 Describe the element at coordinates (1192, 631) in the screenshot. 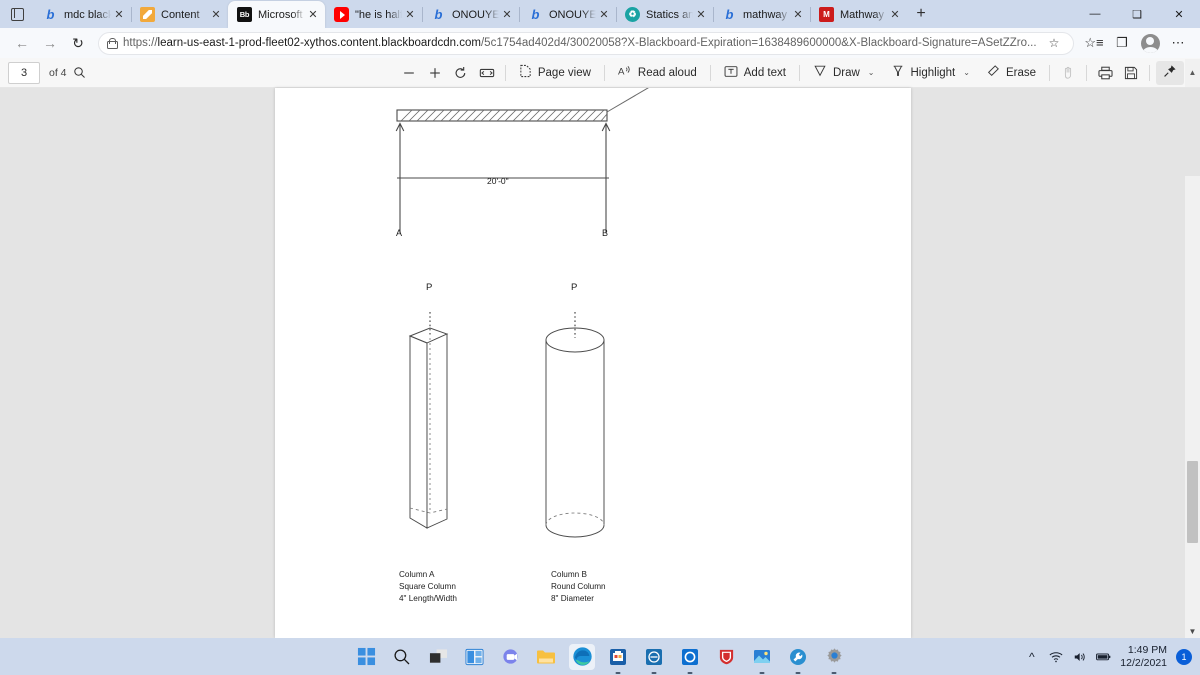

I see `scroll-down-arrow: ▼` at that location.